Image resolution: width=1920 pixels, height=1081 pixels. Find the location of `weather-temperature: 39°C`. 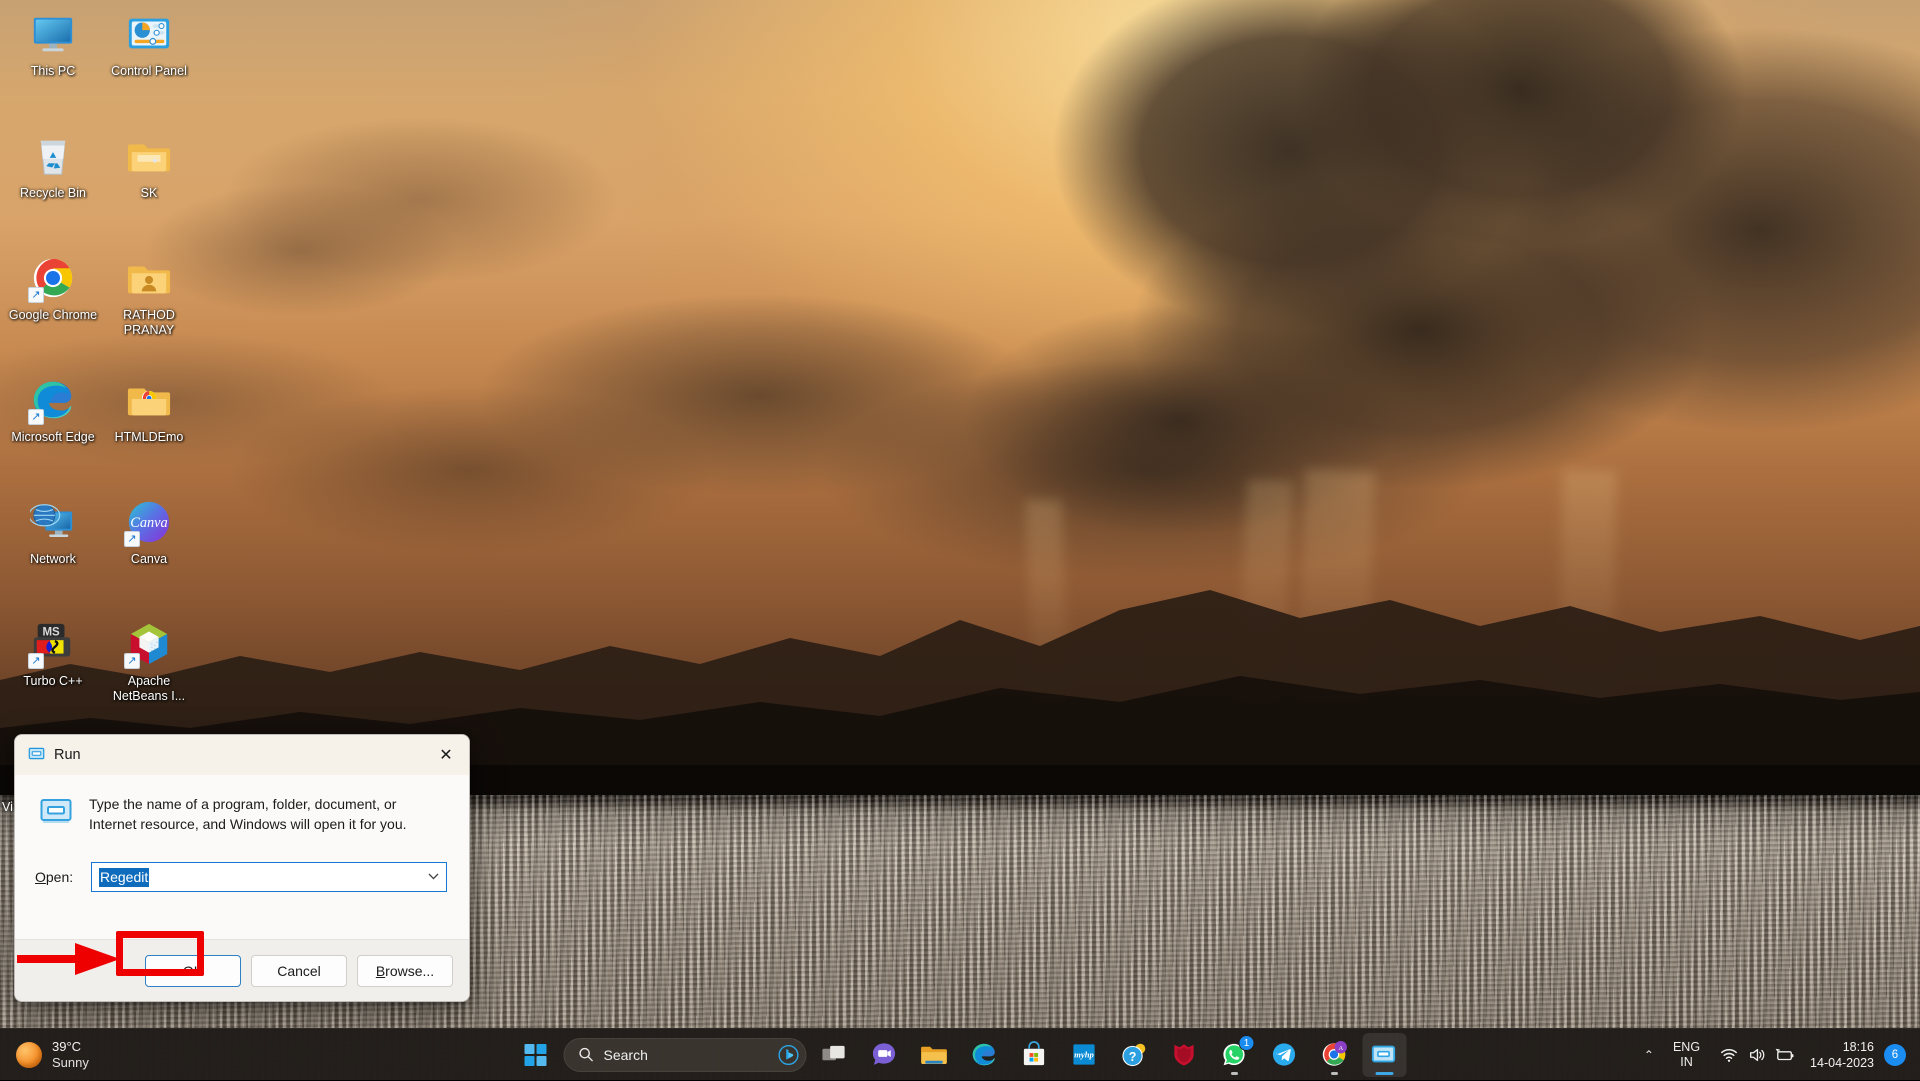

weather-temperature: 39°C is located at coordinates (70, 1047).